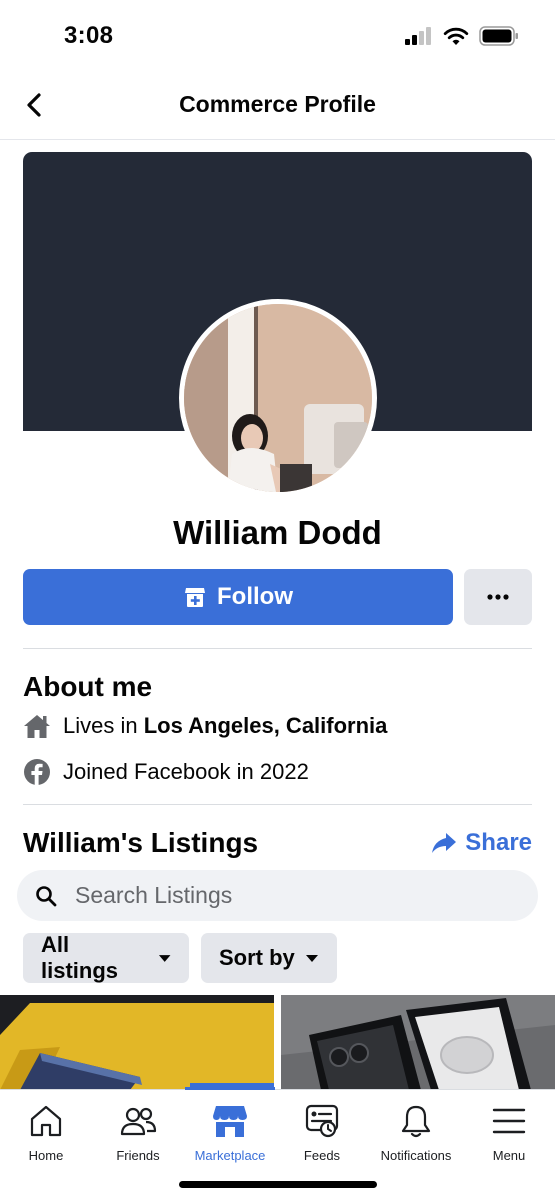  I want to click on tab-notifications: Notifications, so click(416, 1130).